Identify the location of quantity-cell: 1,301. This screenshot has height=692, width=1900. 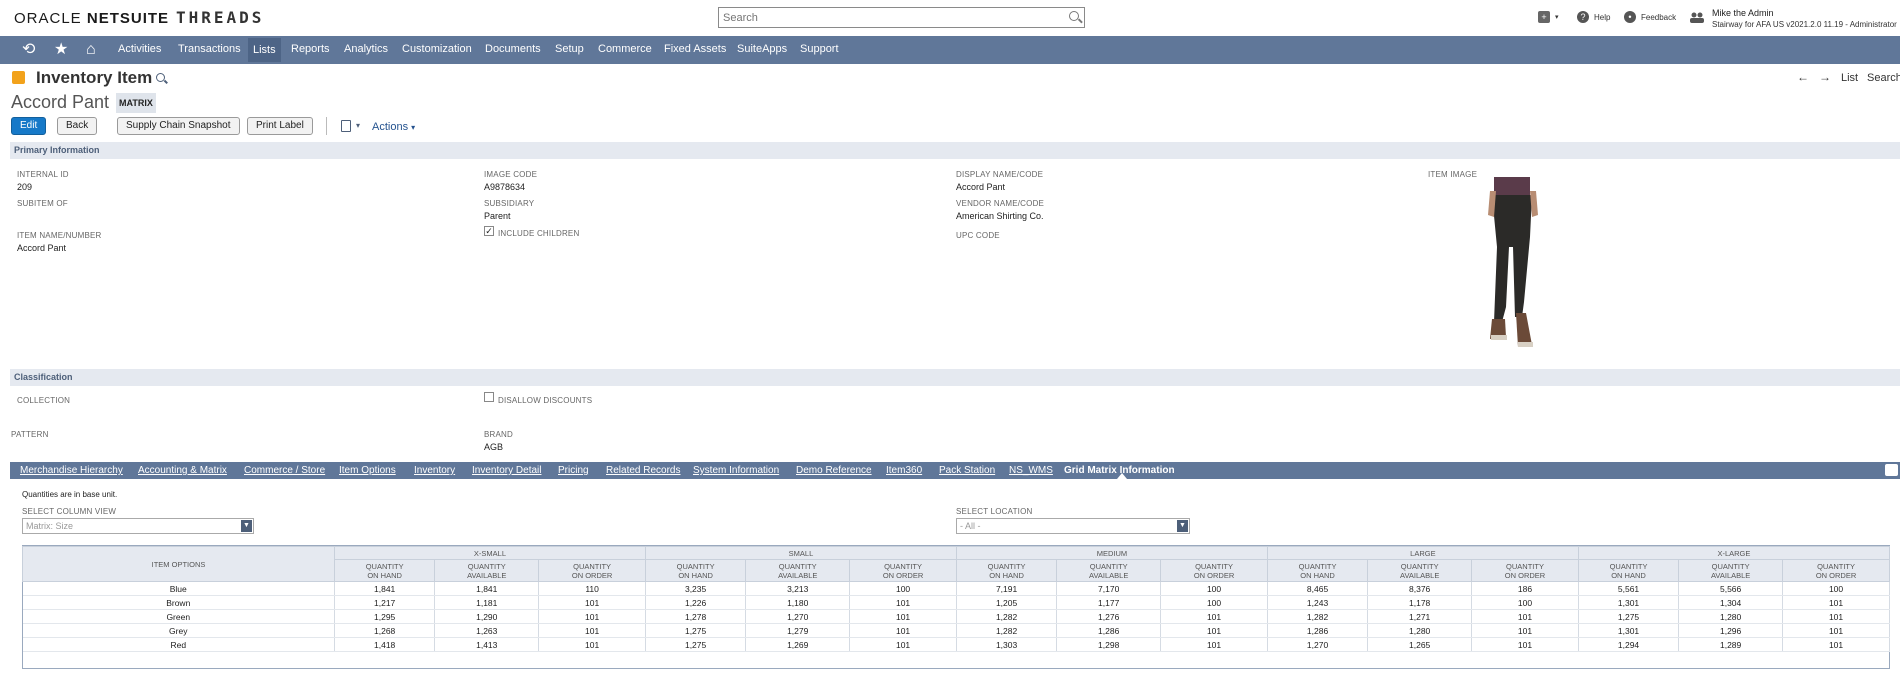
(1629, 630).